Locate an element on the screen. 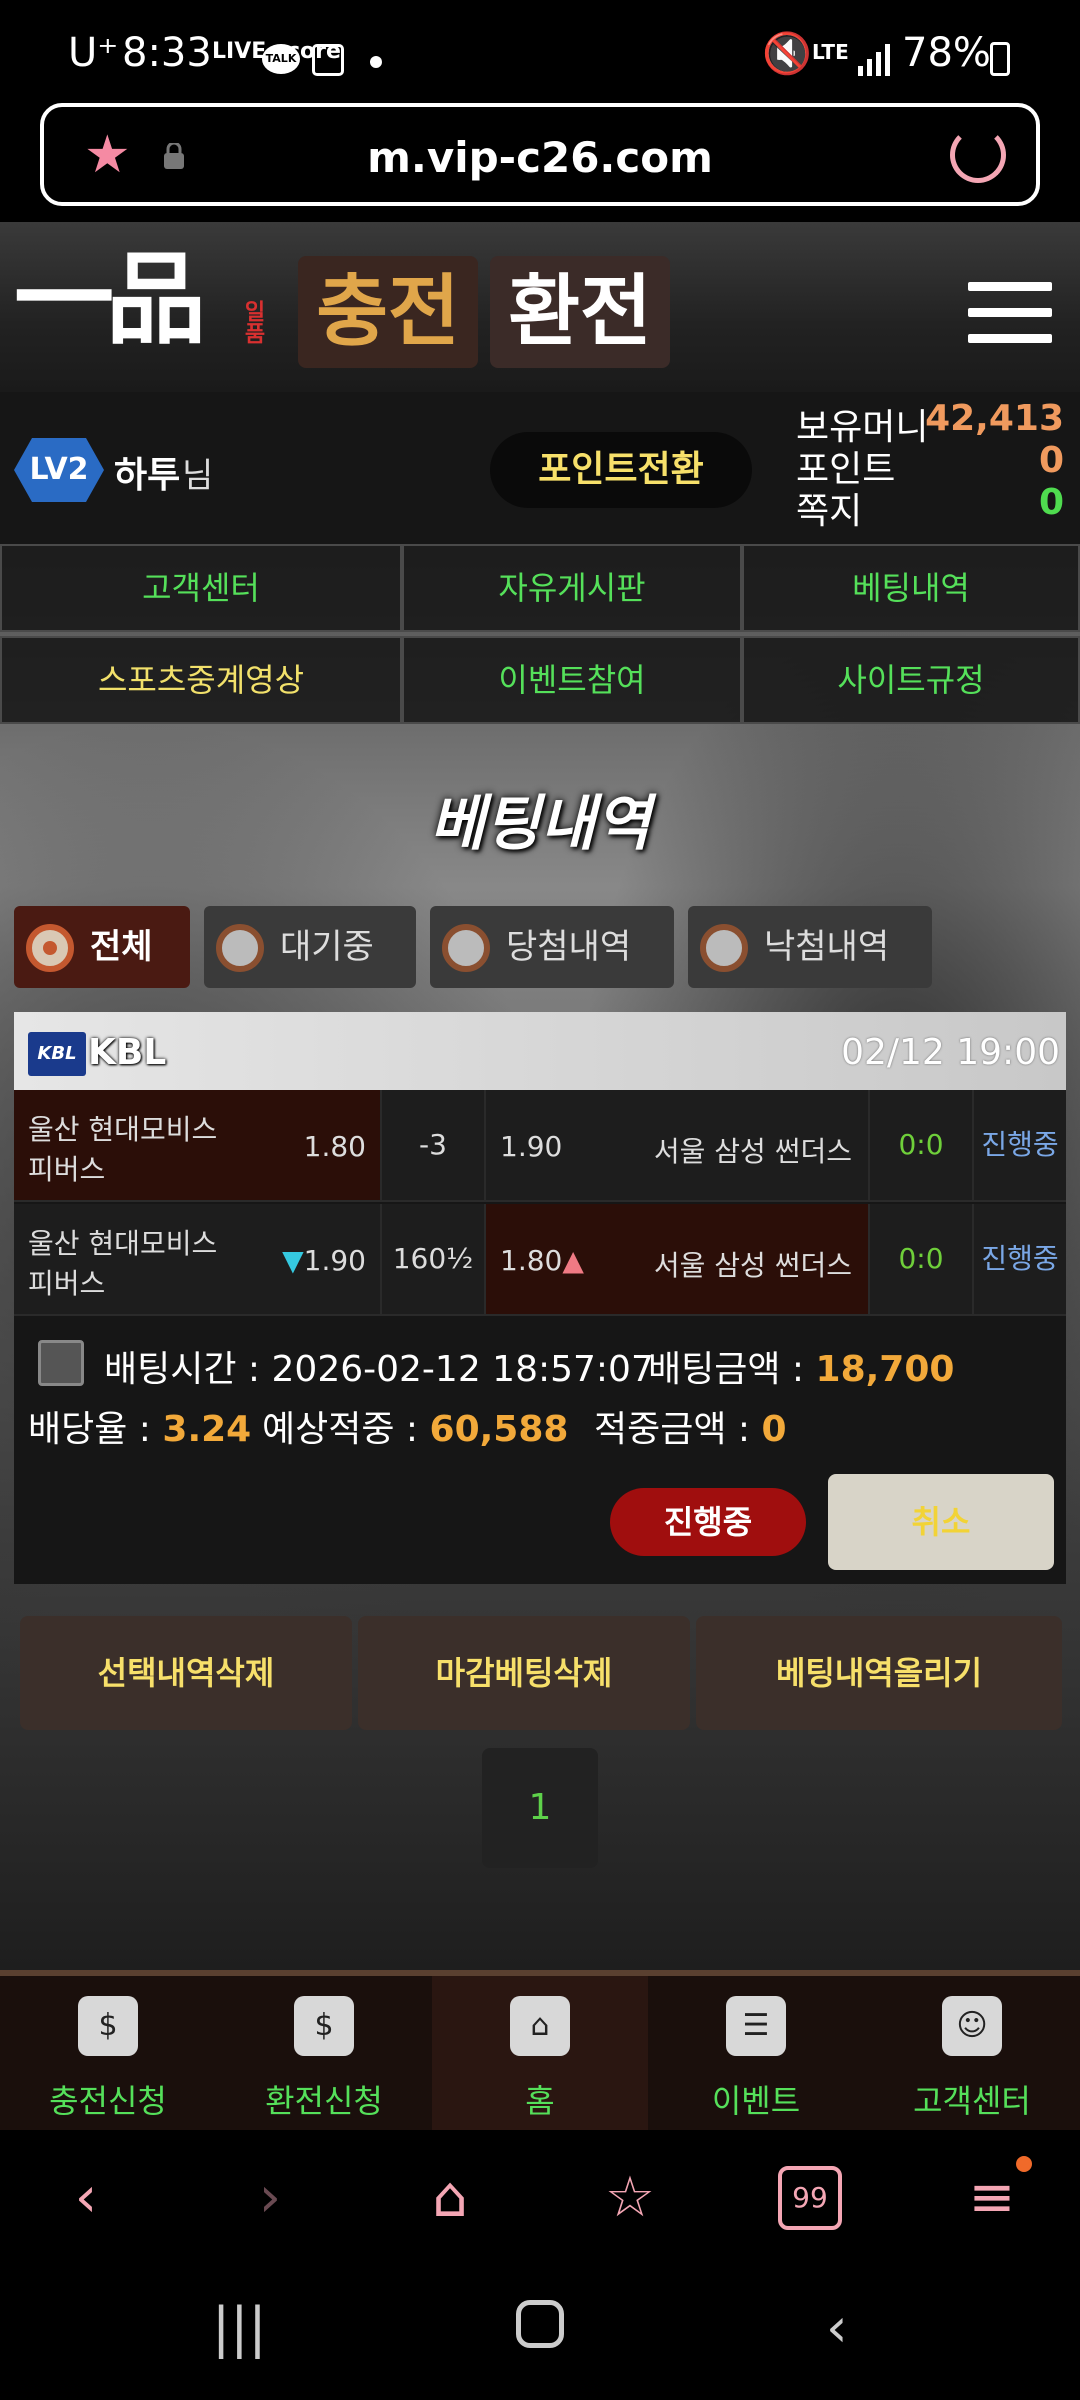 The width and height of the screenshot is (1080, 2400). home-pick: 울산 현대모비스 피버스 1.80 is located at coordinates (198, 1145).